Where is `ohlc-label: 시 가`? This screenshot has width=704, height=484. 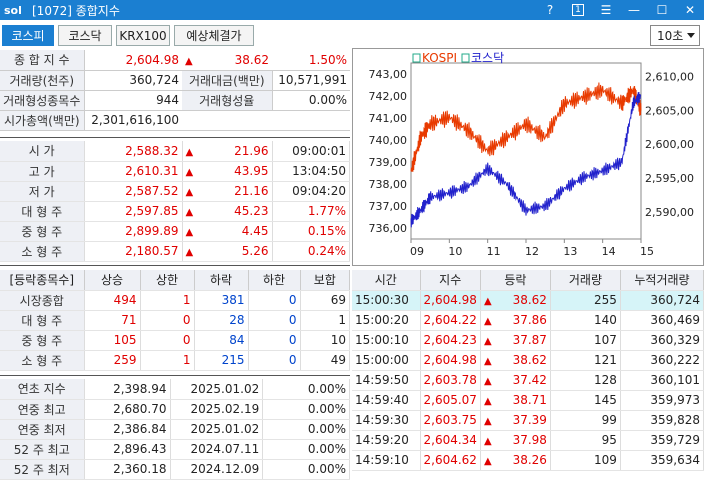 ohlc-label: 시 가 is located at coordinates (42, 151).